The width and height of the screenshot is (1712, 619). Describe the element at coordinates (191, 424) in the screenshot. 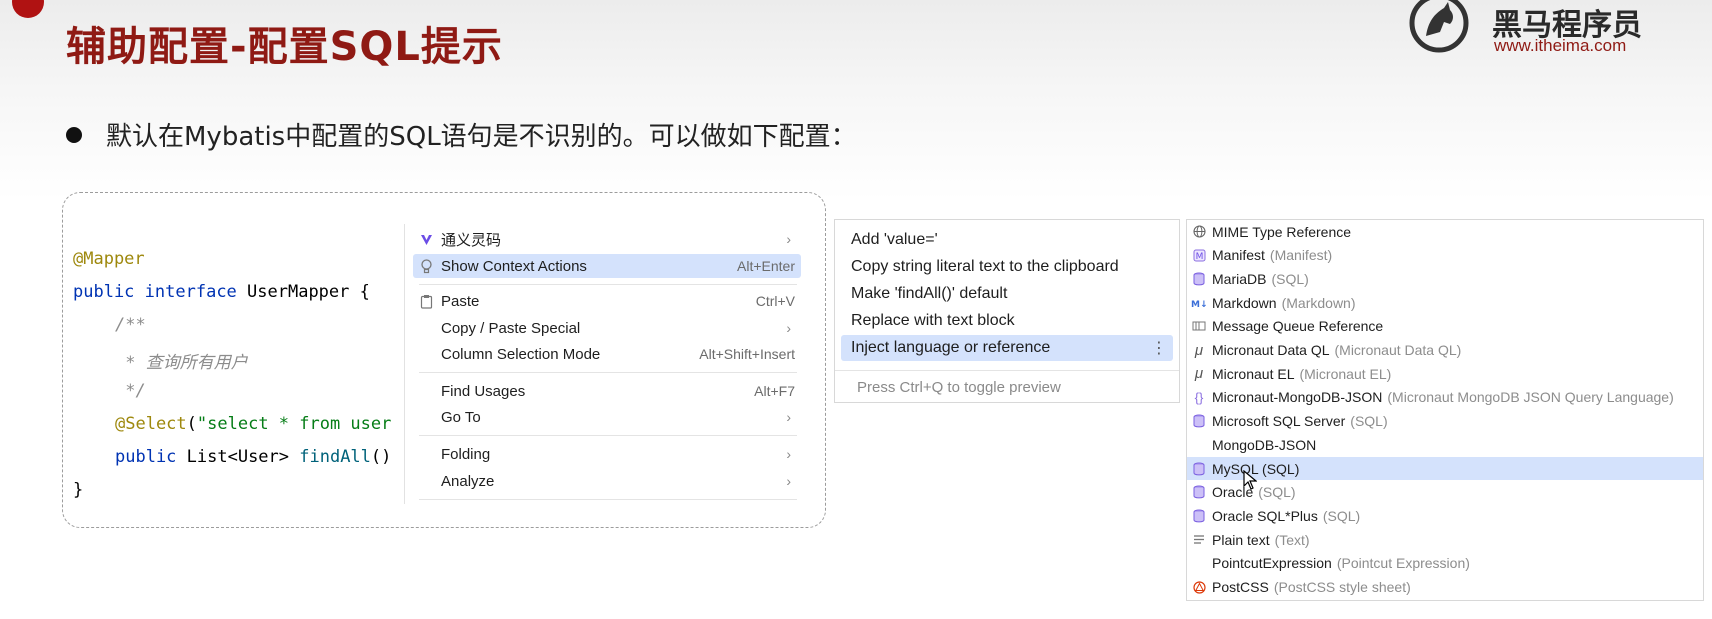

I see `code-text: (` at that location.